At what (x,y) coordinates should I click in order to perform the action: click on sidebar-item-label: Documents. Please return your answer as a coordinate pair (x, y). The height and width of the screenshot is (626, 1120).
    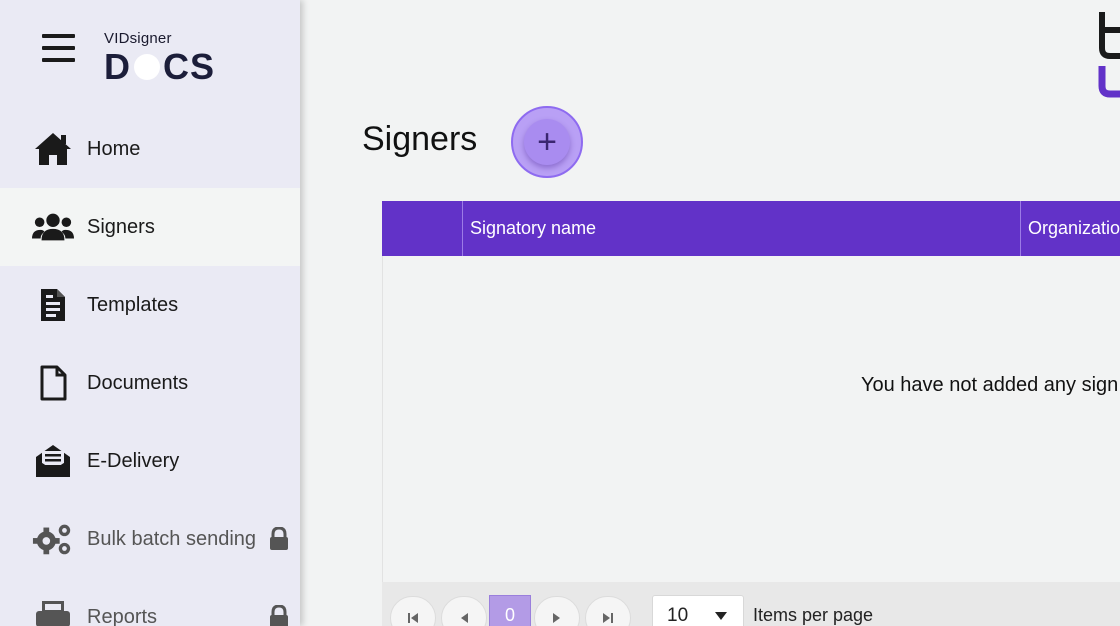
    Looking at the image, I should click on (138, 382).